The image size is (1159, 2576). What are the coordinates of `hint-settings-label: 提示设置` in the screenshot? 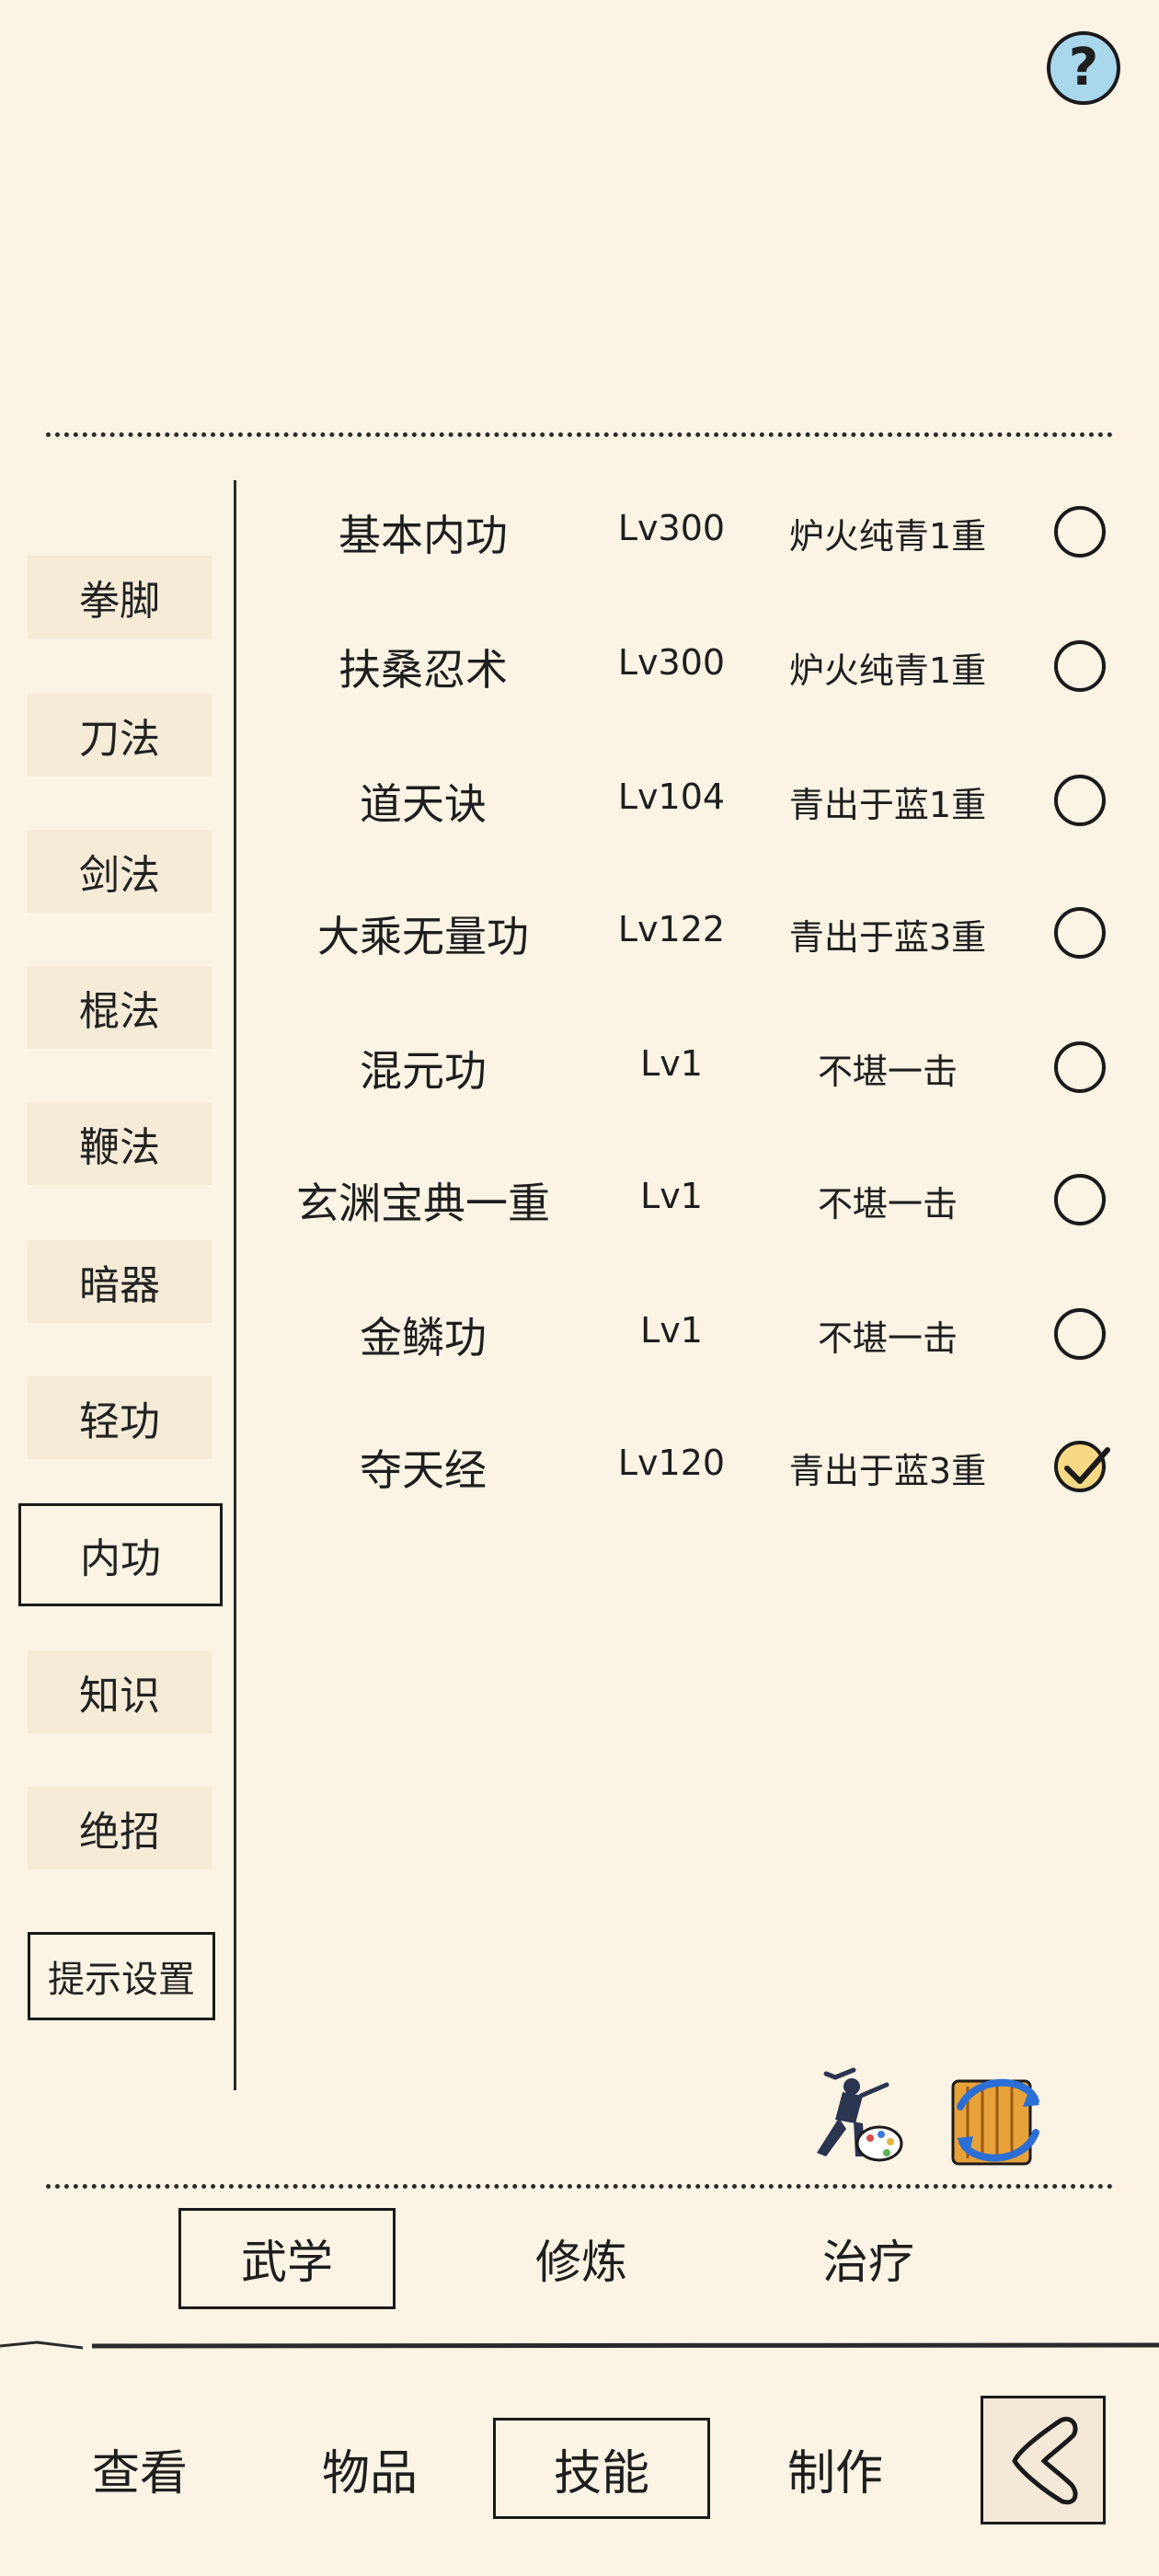 It's located at (121, 1980).